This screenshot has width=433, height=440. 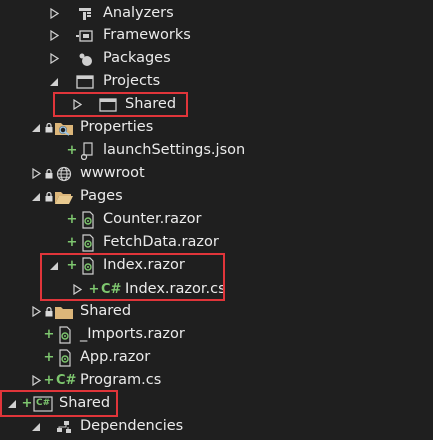 What do you see at coordinates (85, 35) in the screenshot?
I see `framework-icon` at bounding box center [85, 35].